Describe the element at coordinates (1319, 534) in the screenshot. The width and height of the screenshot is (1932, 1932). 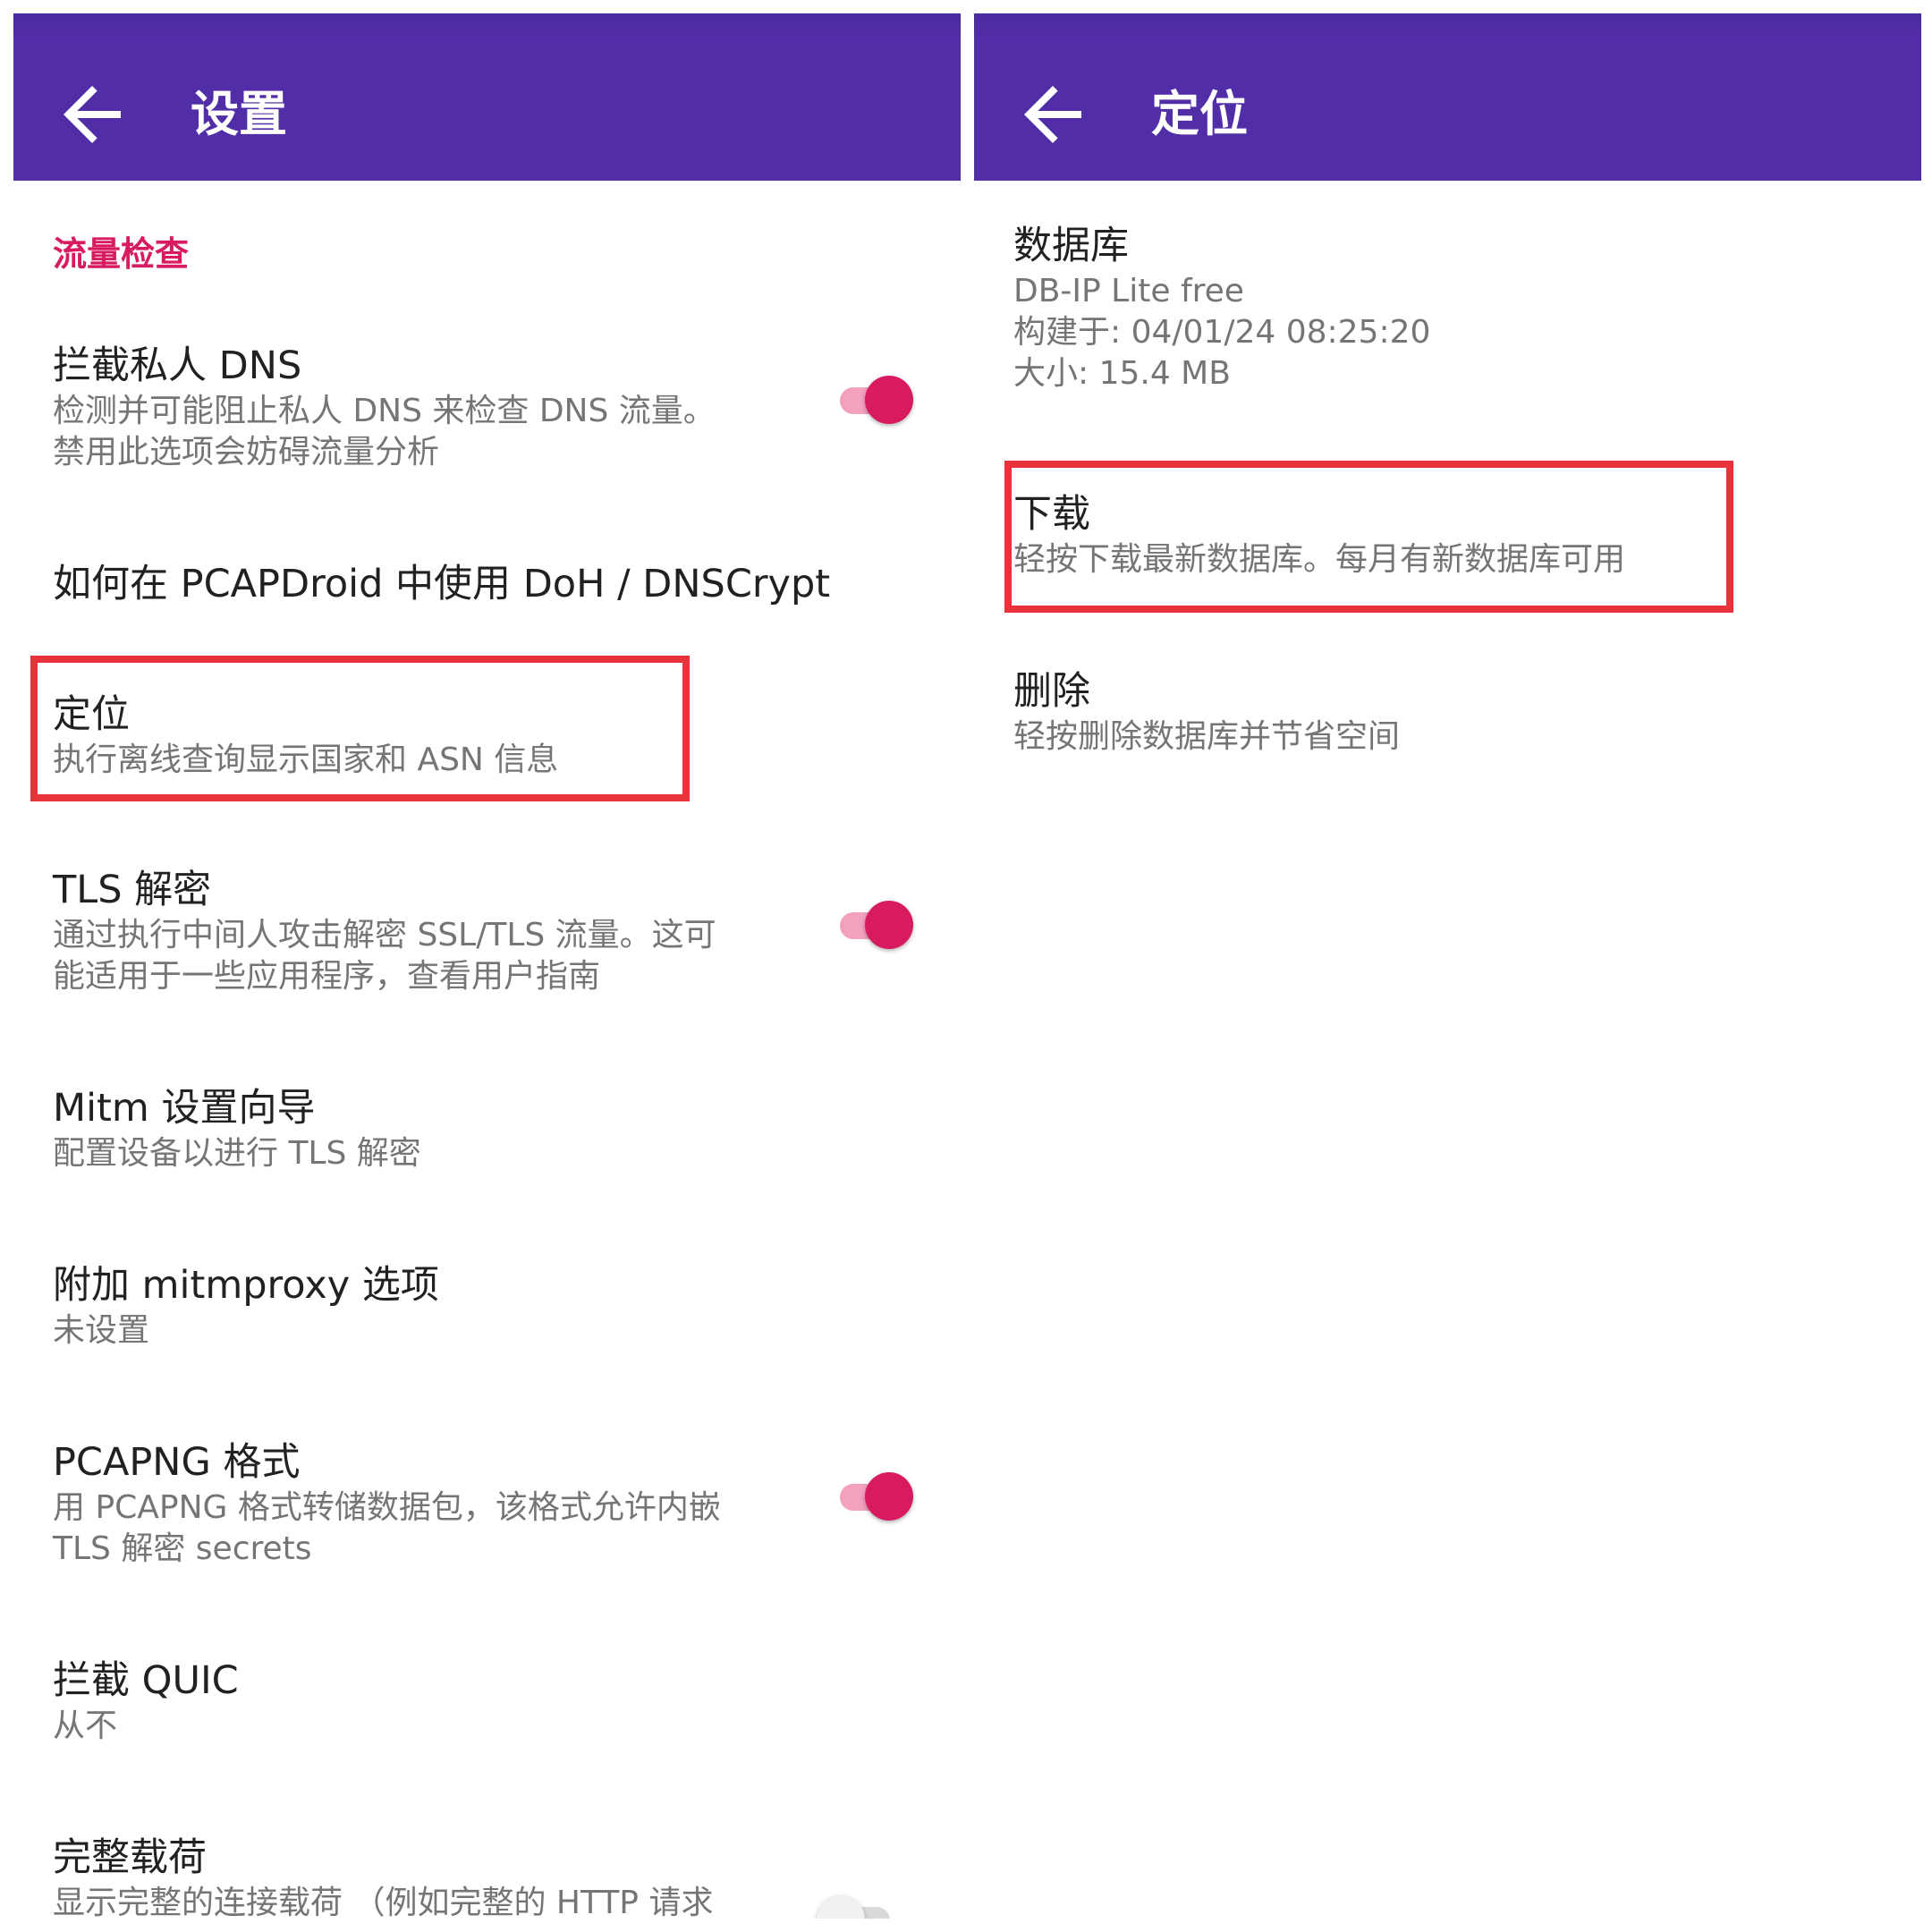
I see `pref-download-database: 下载 轻按下载最新数据库。每月有新数据库可用` at that location.